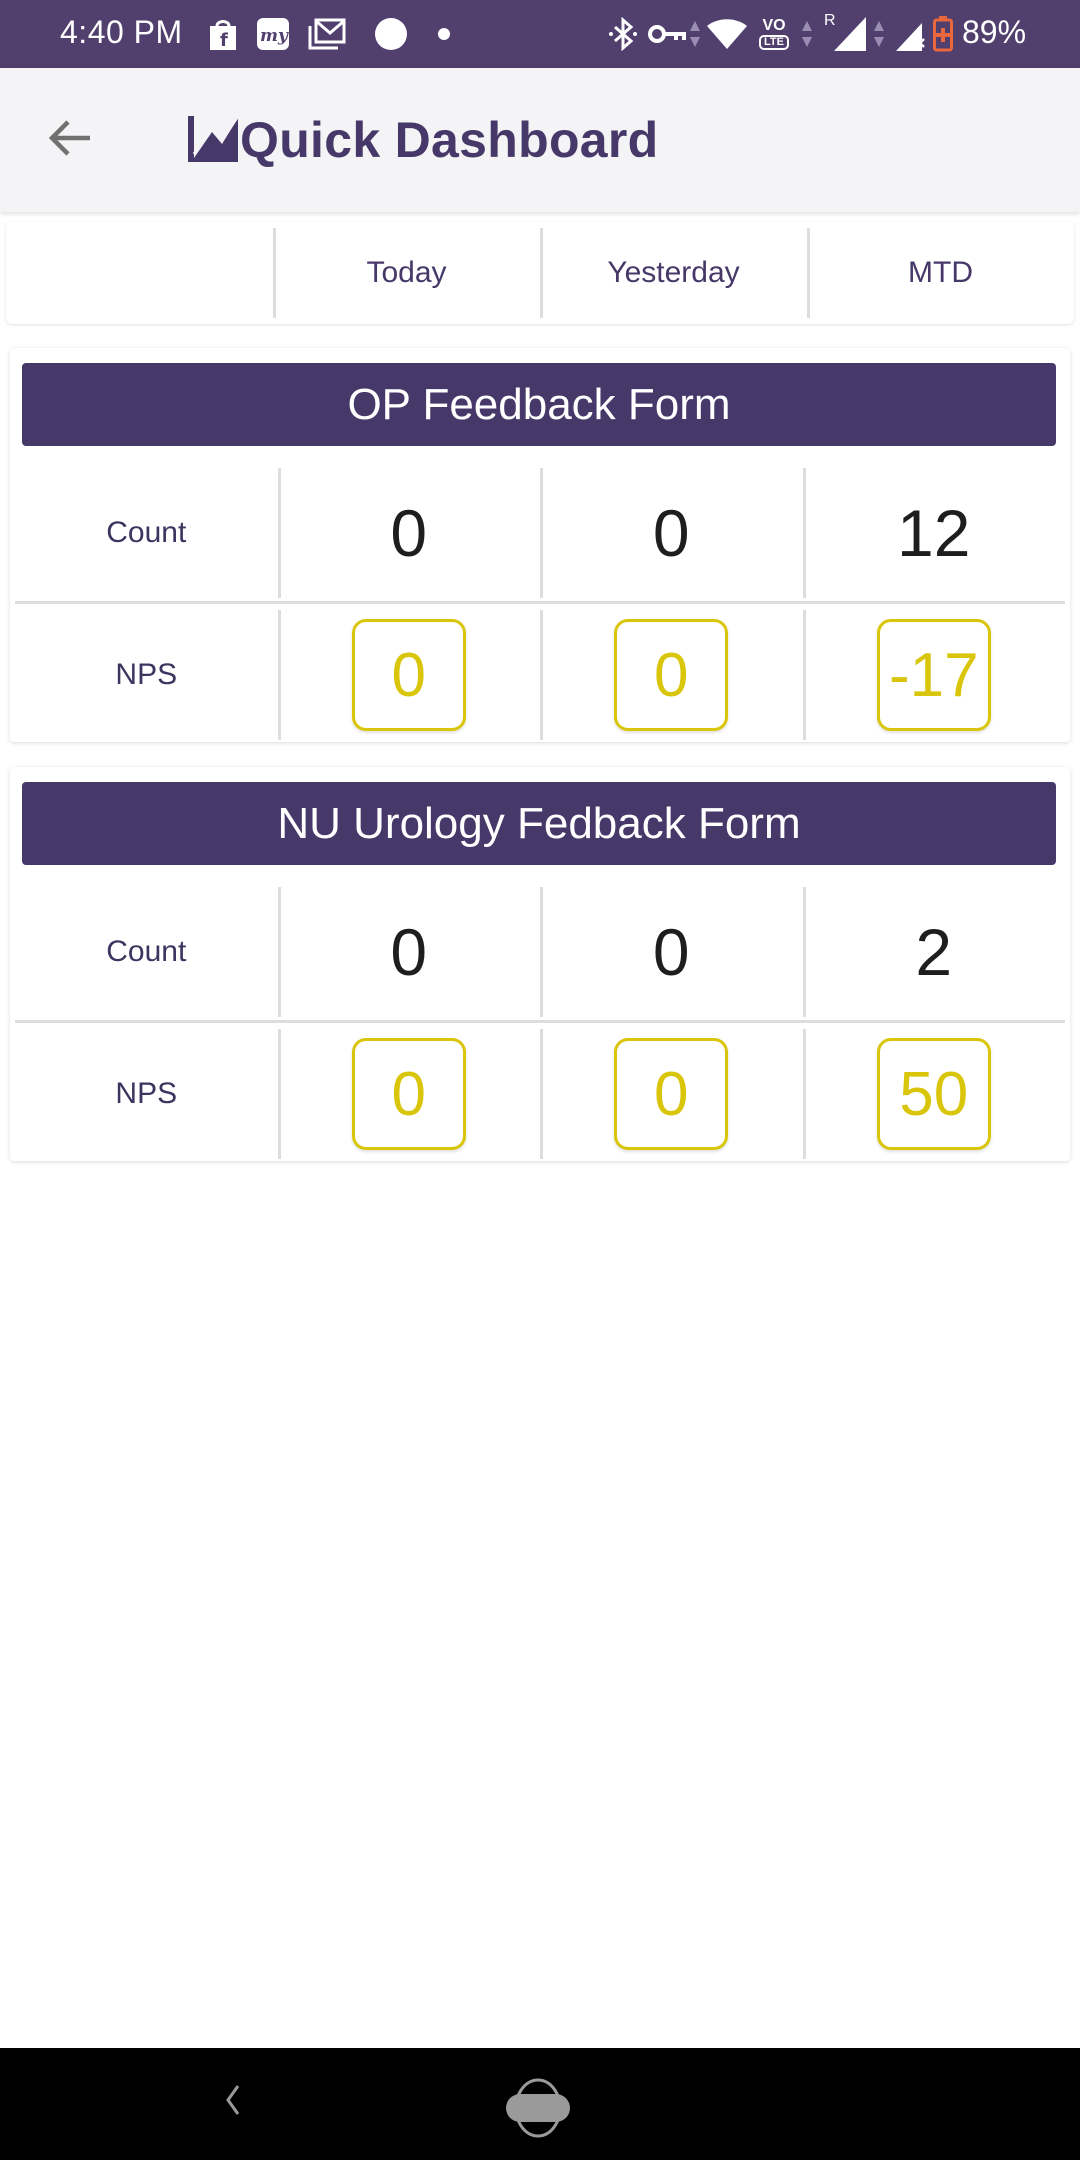 This screenshot has height=2160, width=1080. Describe the element at coordinates (774, 25) in the screenshot. I see `volte-label: VO` at that location.